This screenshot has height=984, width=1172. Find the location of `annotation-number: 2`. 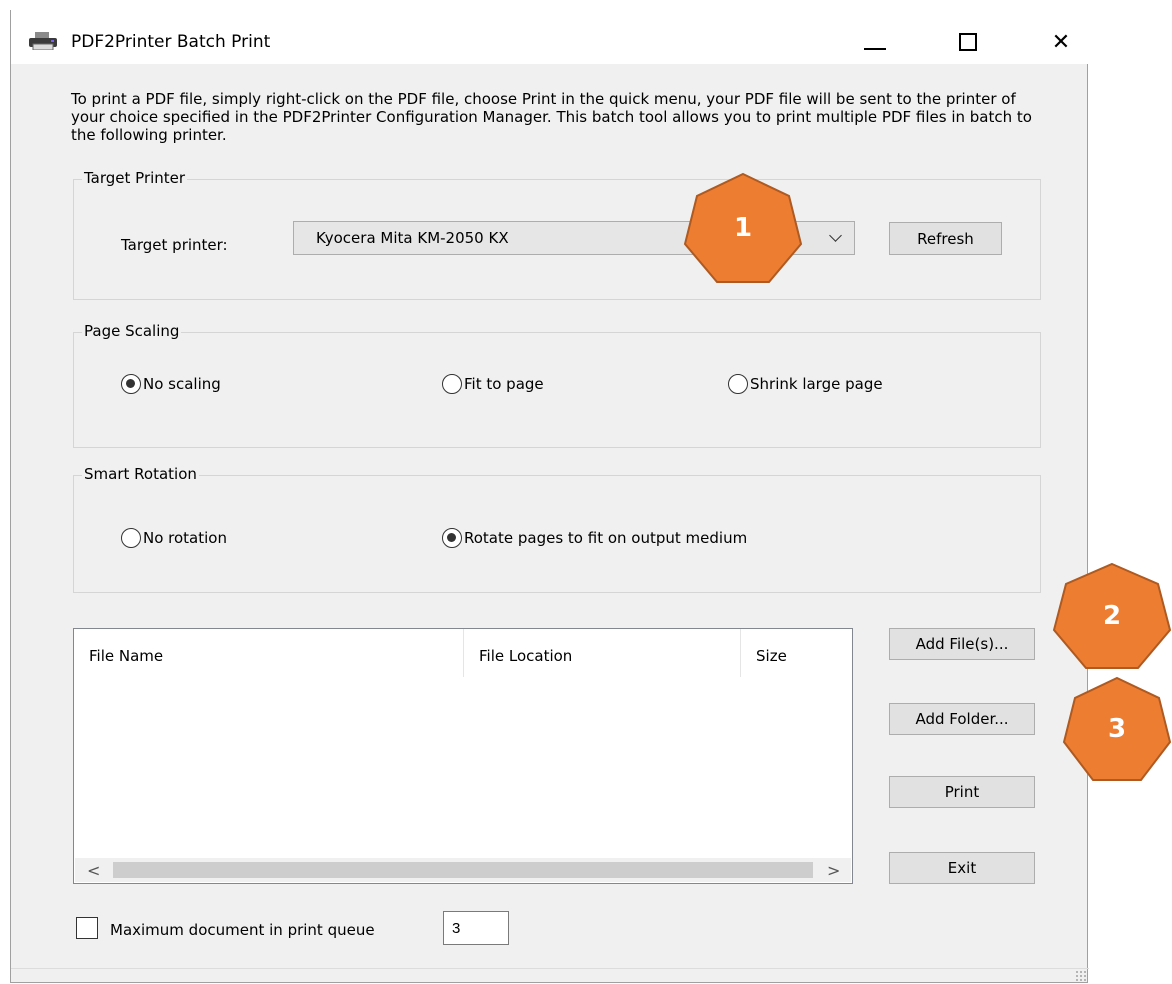

annotation-number: 2 is located at coordinates (1112, 616).